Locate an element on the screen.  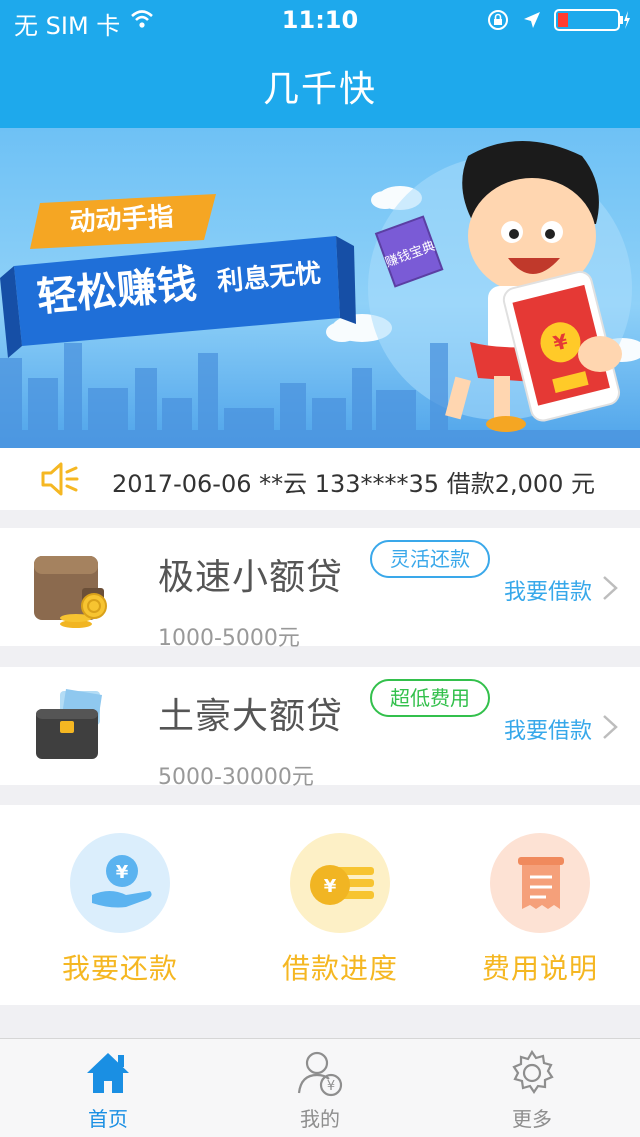
tab-mine: ¥ 我的 is located at coordinates (320, 1090).